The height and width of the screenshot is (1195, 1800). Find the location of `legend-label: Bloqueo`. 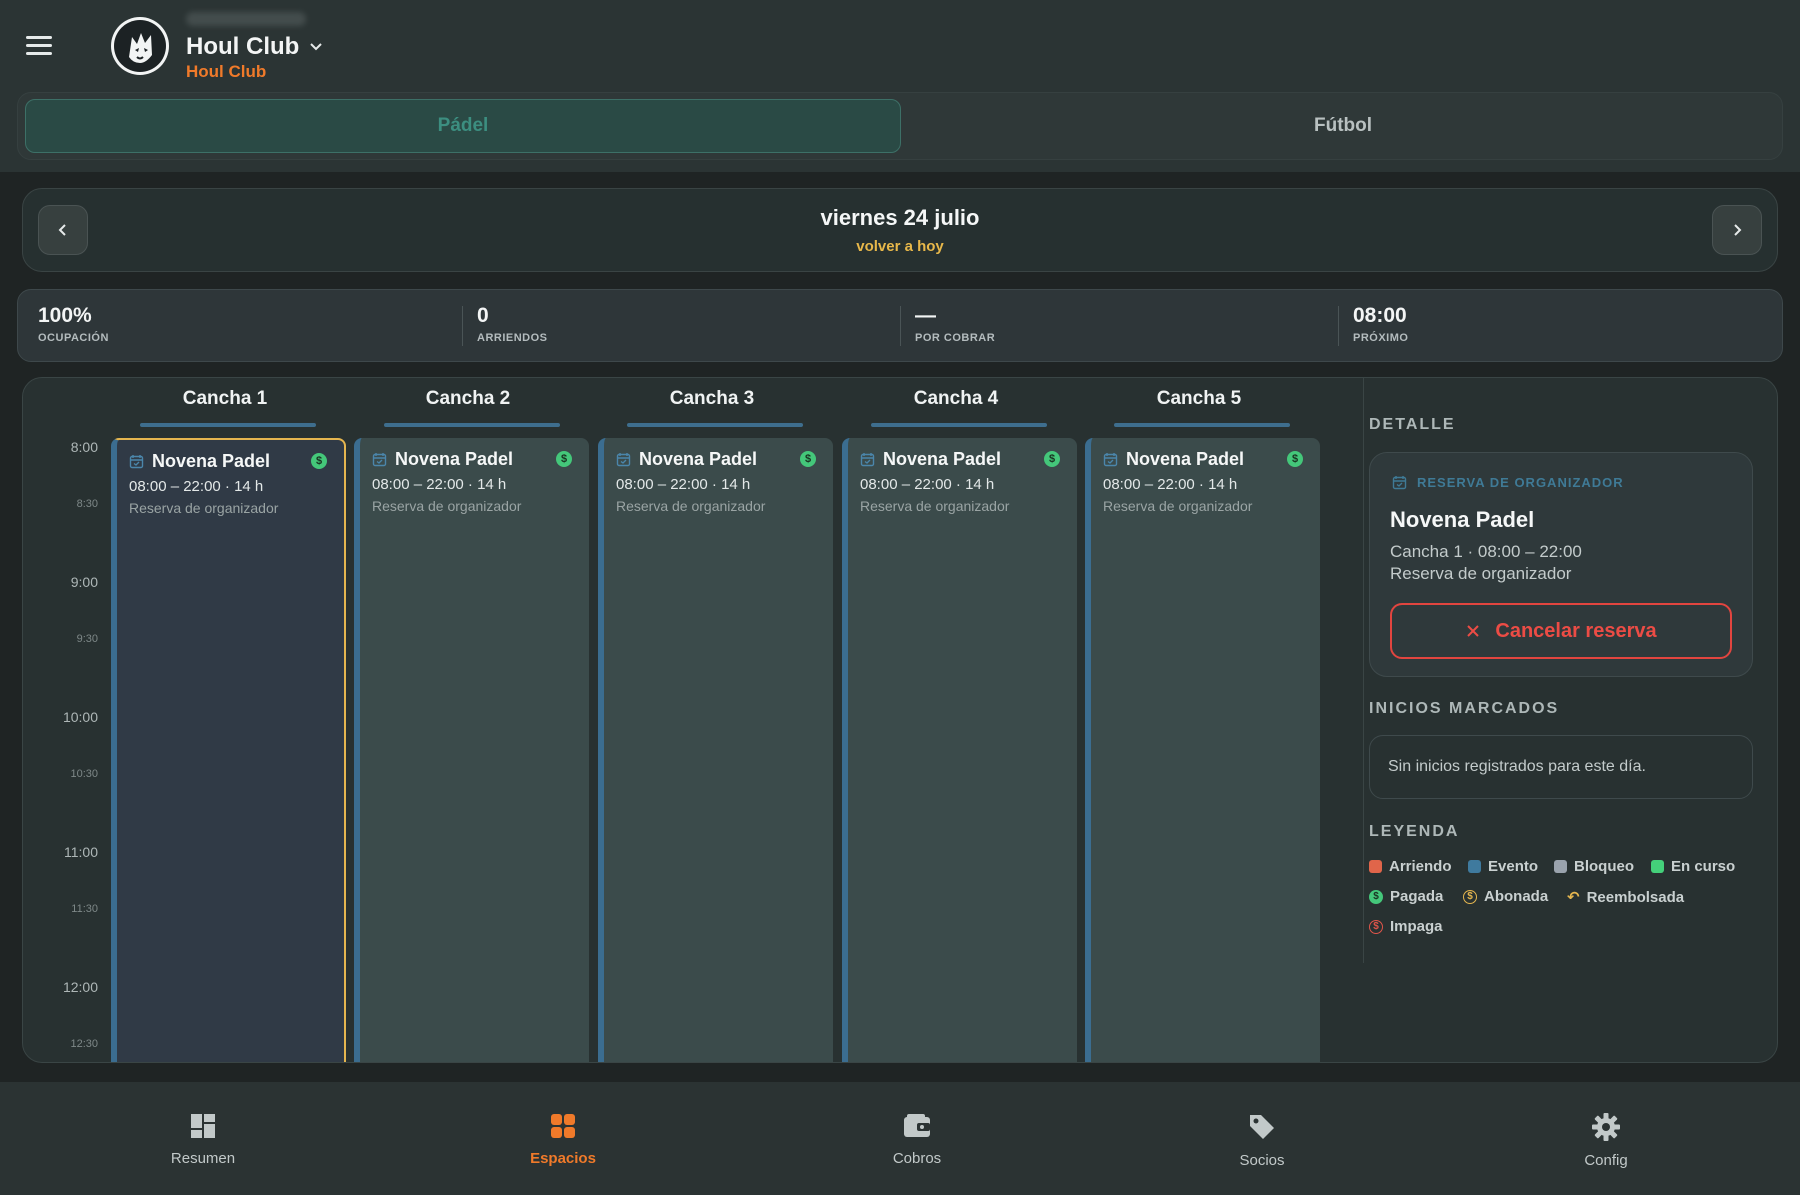

legend-label: Bloqueo is located at coordinates (1604, 866).